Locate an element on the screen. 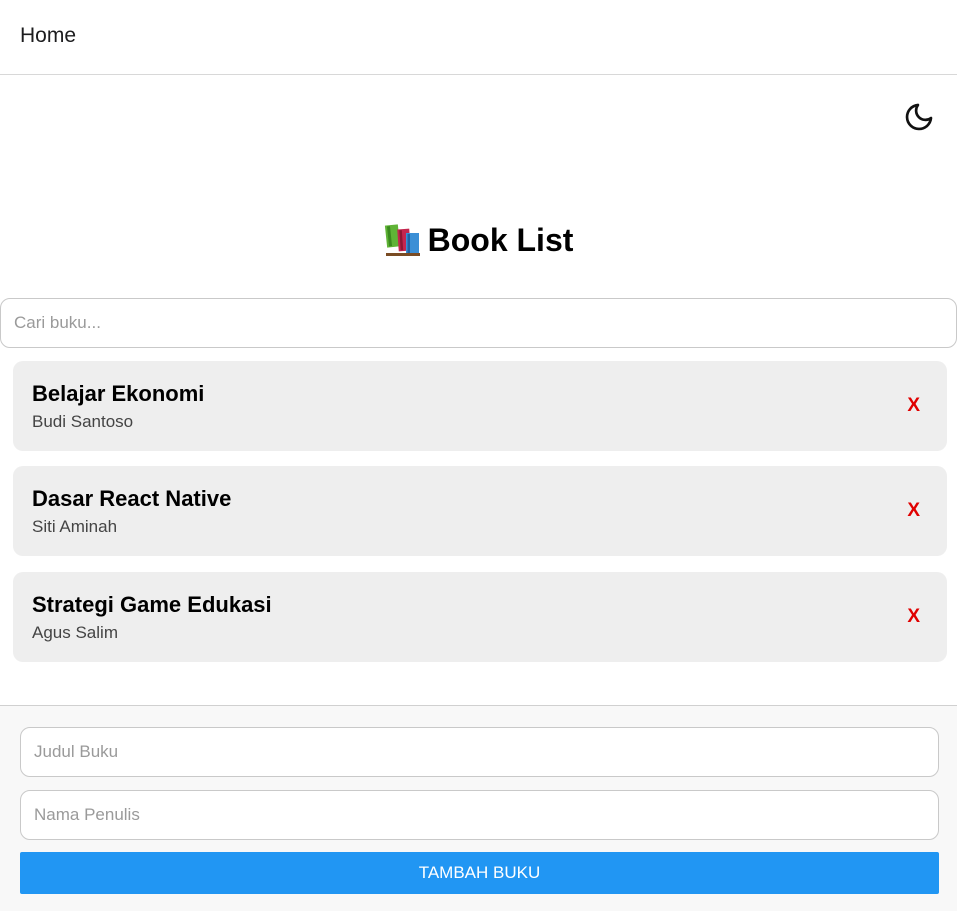 Image resolution: width=957 pixels, height=911 pixels. author-name-input is located at coordinates (479, 815).